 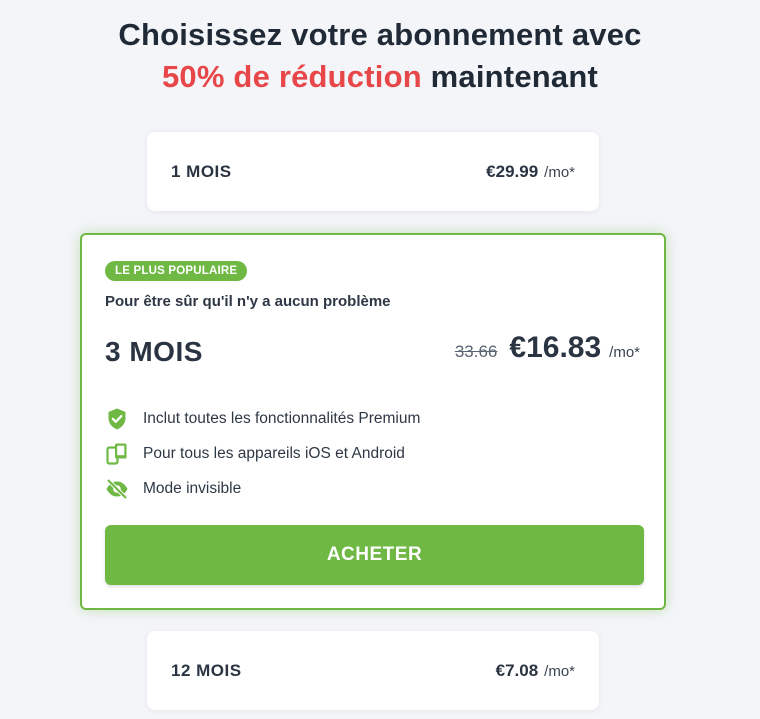 I want to click on devices-icon, so click(x=117, y=454).